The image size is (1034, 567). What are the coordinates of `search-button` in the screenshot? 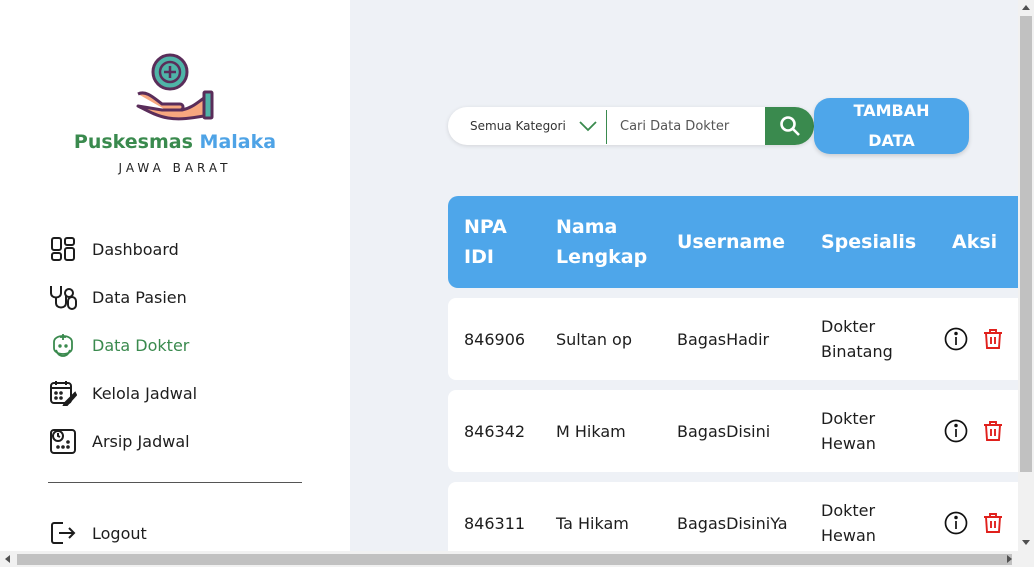 It's located at (789, 126).